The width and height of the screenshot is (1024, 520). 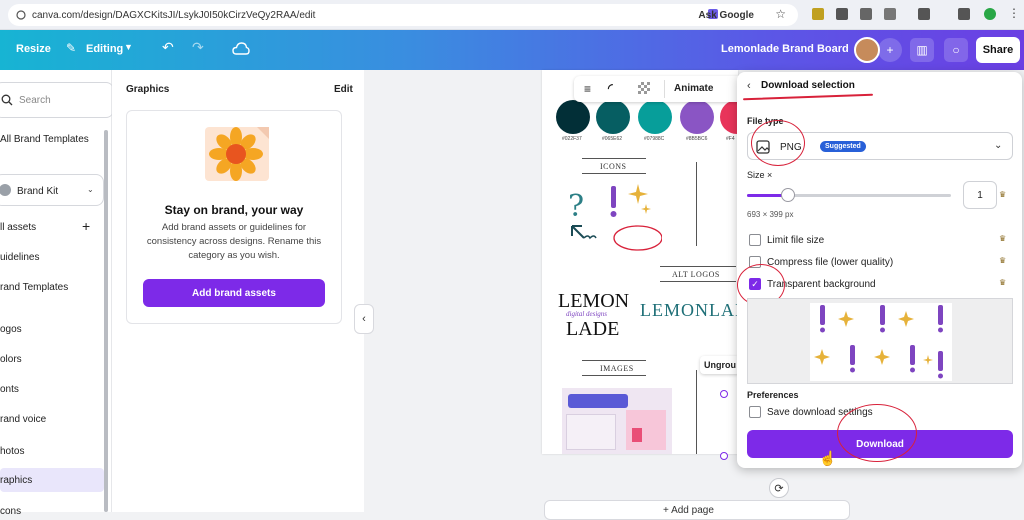 I want to click on ask-google-button: Ask Google, so click(x=726, y=15).